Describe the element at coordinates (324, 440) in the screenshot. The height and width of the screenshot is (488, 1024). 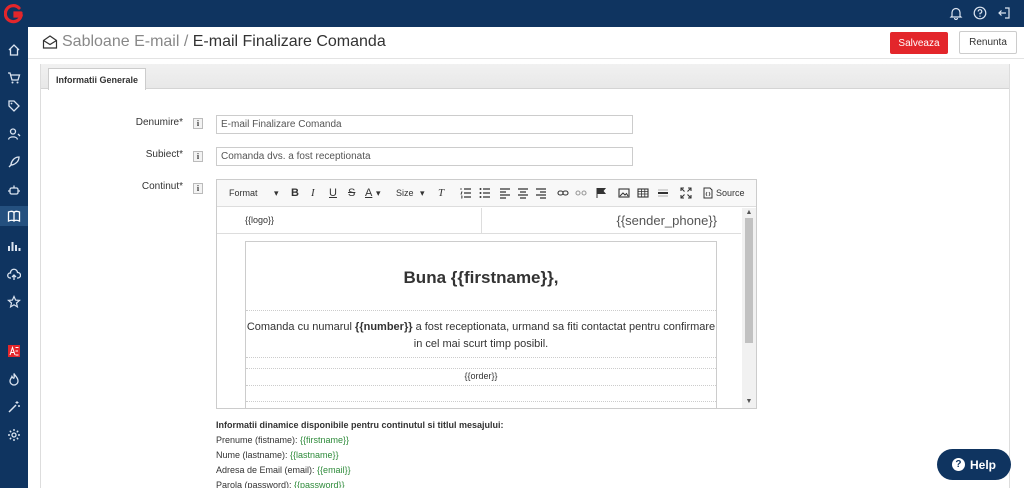
I see `var-token: {{firstname}}` at that location.